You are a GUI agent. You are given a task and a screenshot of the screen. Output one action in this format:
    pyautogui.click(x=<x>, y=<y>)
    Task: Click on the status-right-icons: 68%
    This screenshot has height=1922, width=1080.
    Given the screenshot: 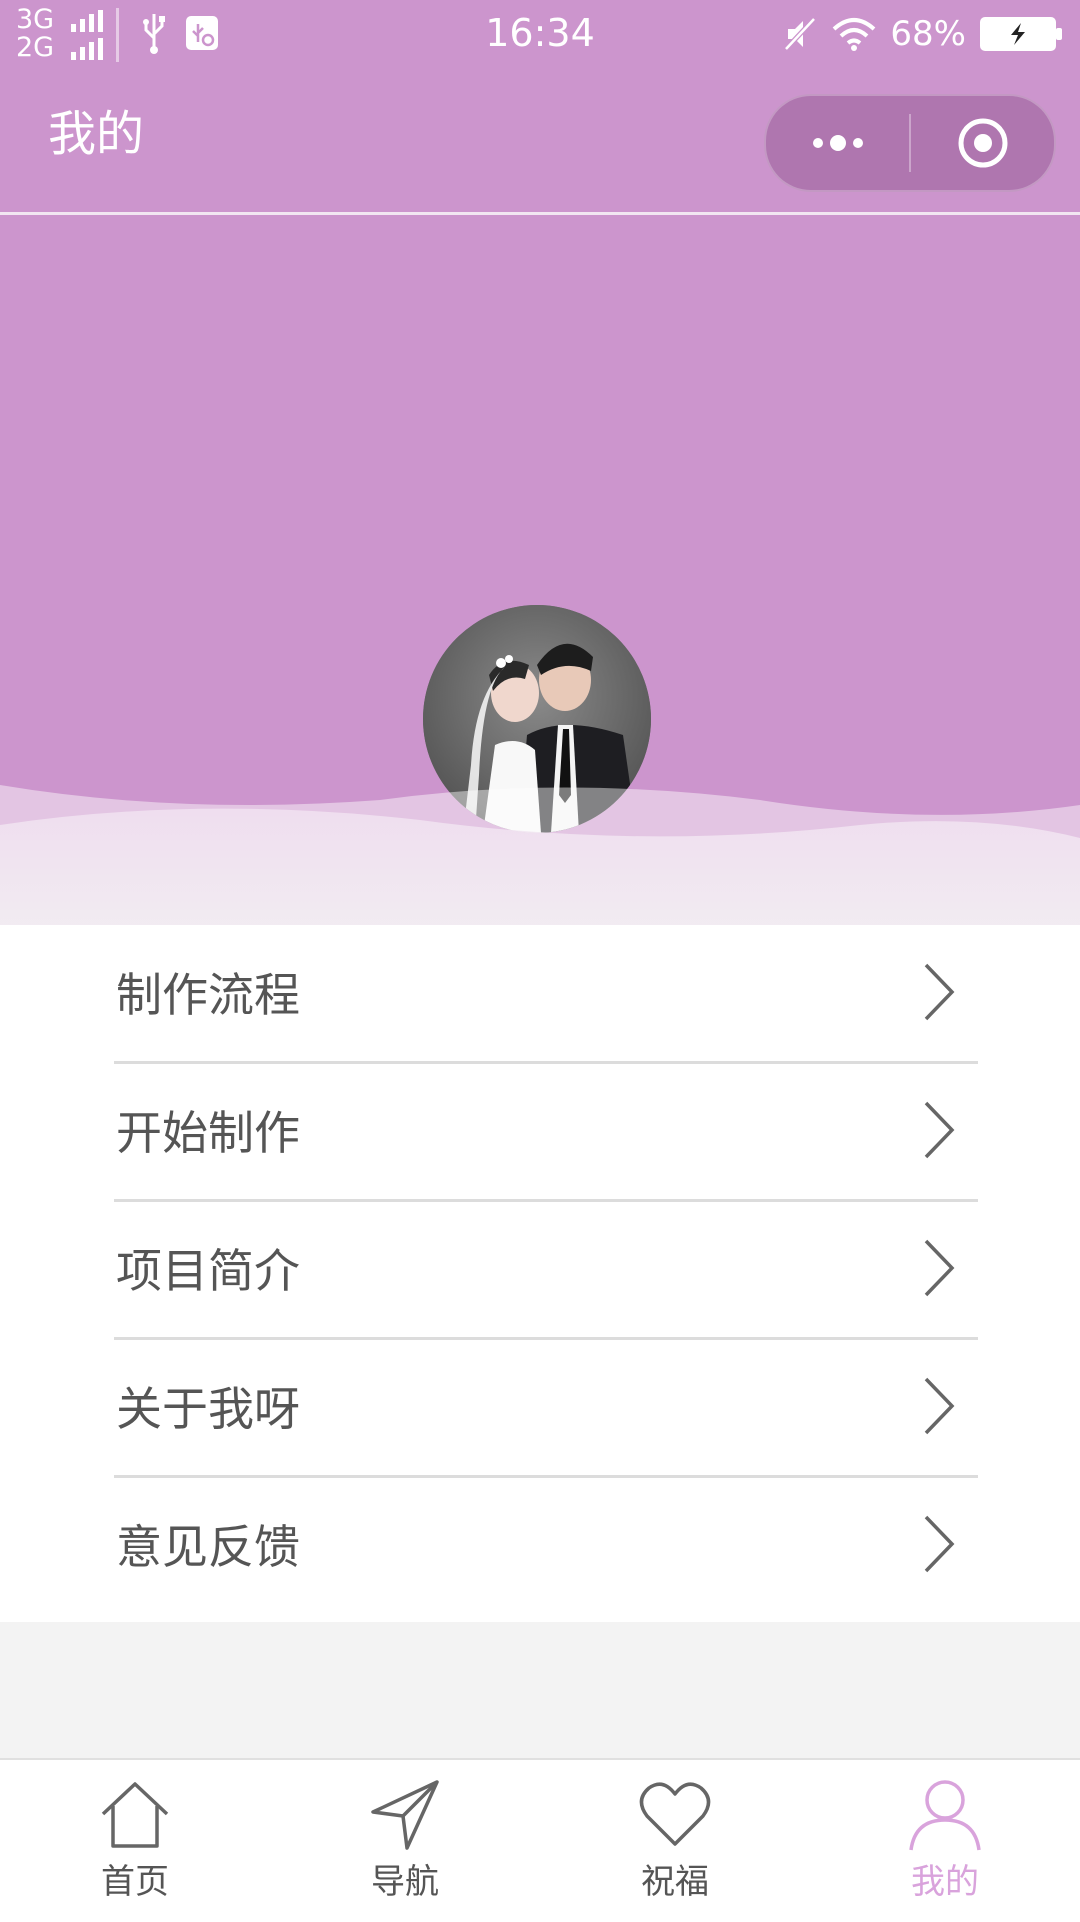 What is the action you would take?
    pyautogui.click(x=922, y=34)
    